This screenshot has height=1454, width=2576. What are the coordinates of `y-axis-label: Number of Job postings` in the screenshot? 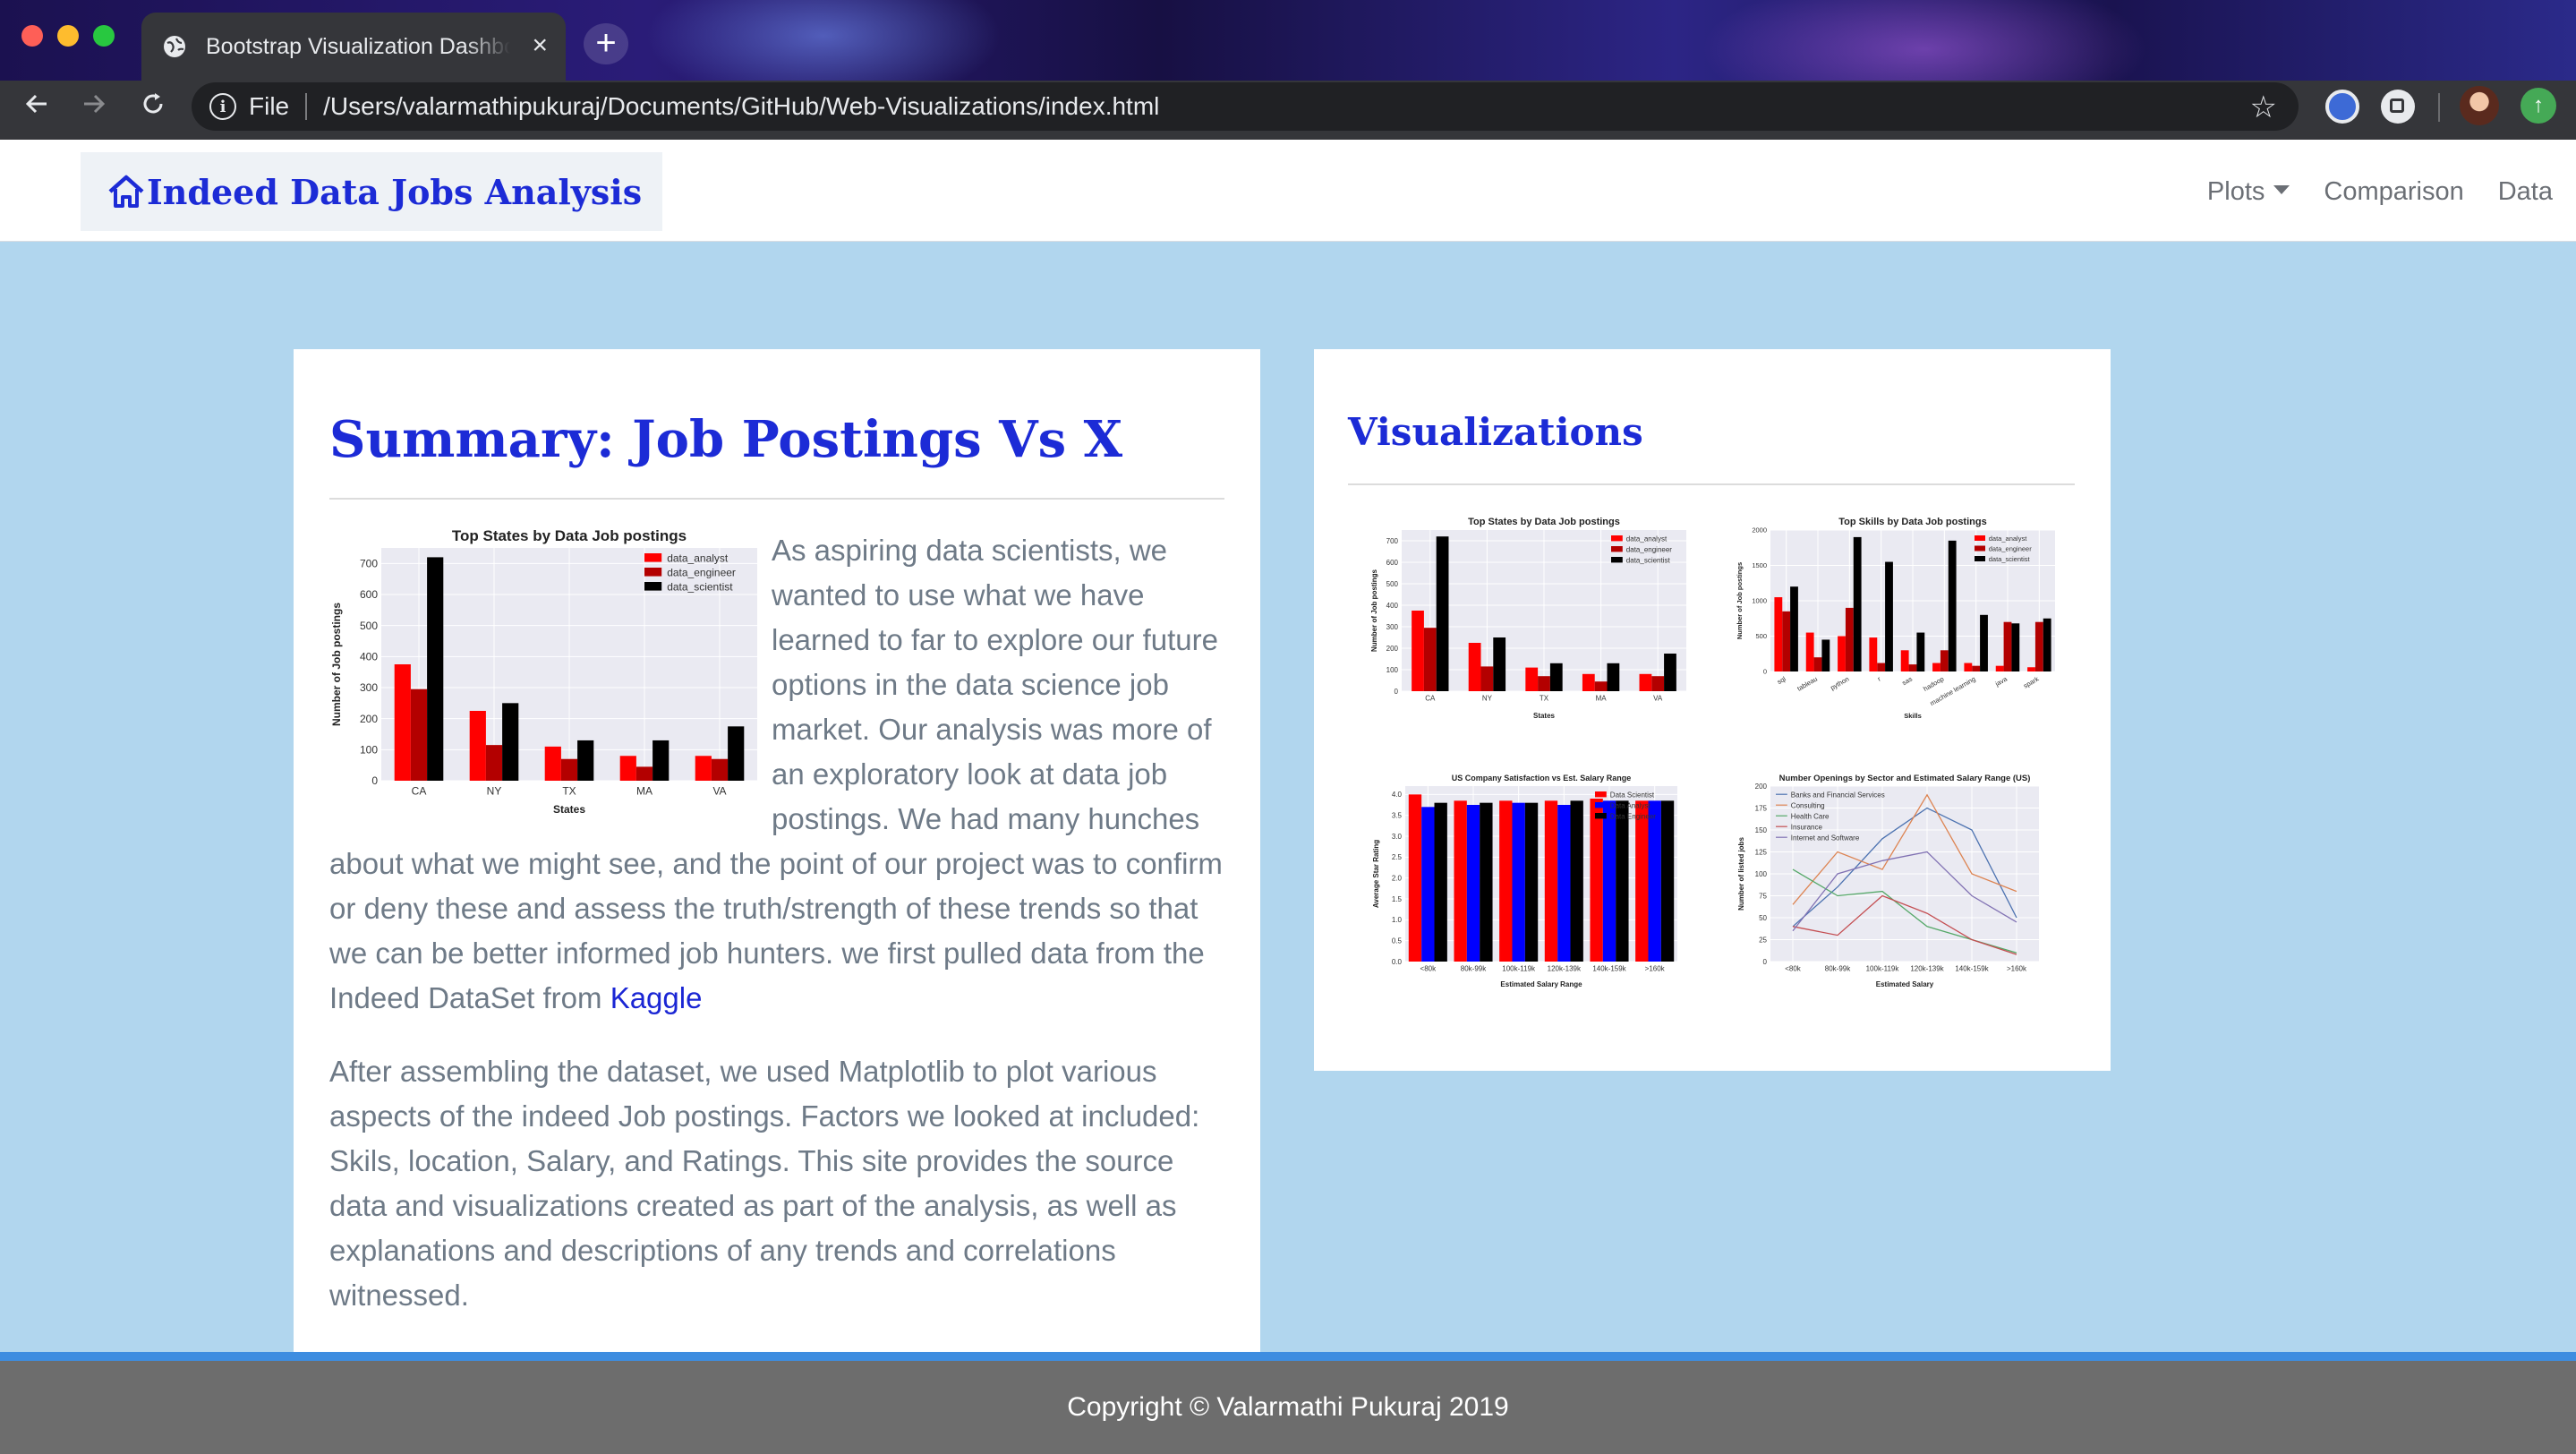 It's located at (1740, 600).